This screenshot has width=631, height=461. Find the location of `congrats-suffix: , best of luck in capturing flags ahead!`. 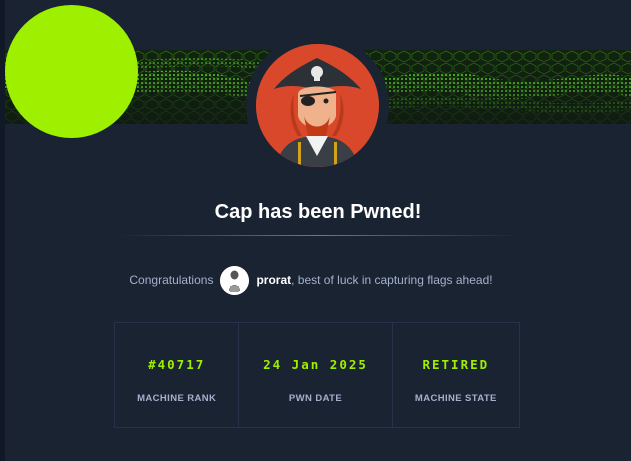

congrats-suffix: , best of luck in capturing flags ahead! is located at coordinates (392, 280).